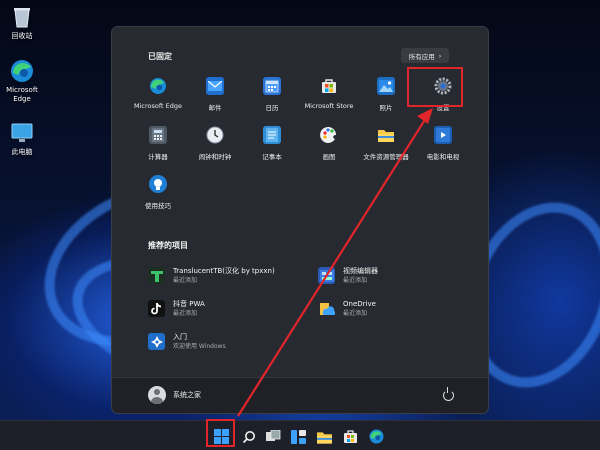  What do you see at coordinates (215, 135) in the screenshot?
I see `clock-icon` at bounding box center [215, 135].